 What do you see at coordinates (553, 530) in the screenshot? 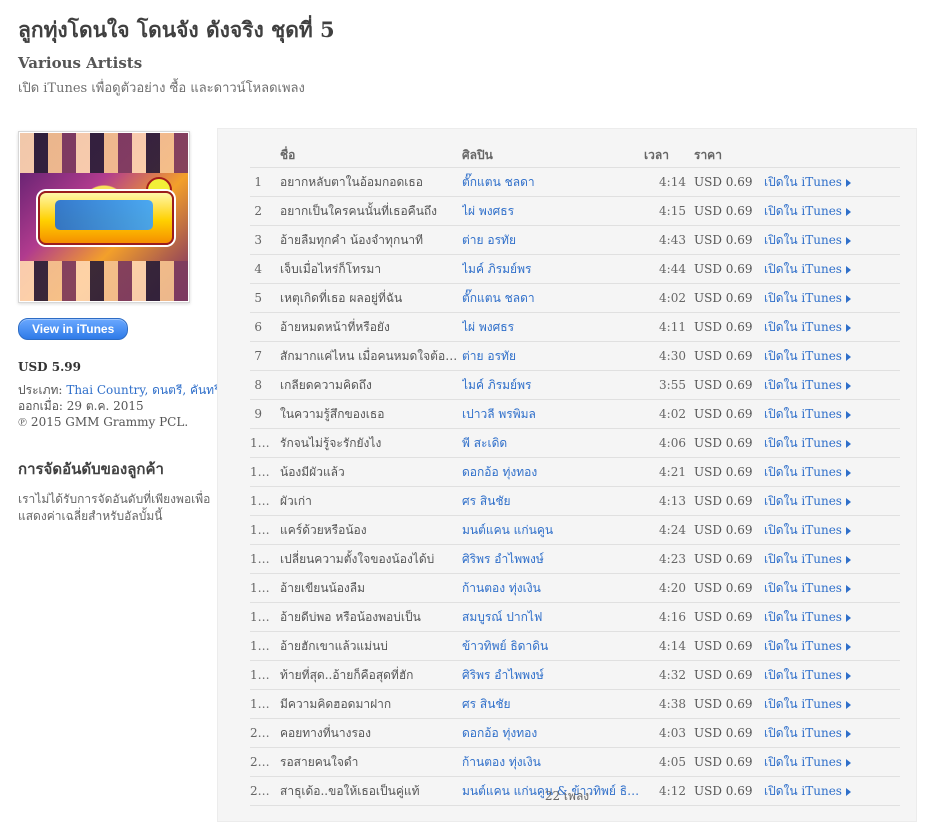
I see `track-artist: มนต์แคน แก่นคูน` at bounding box center [553, 530].